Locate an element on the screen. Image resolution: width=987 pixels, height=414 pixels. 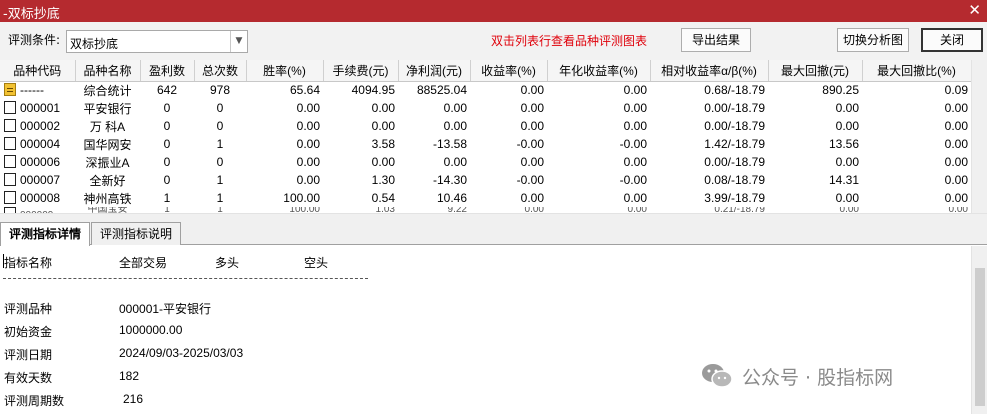
cell-text: 万 科A is located at coordinates (107, 126).